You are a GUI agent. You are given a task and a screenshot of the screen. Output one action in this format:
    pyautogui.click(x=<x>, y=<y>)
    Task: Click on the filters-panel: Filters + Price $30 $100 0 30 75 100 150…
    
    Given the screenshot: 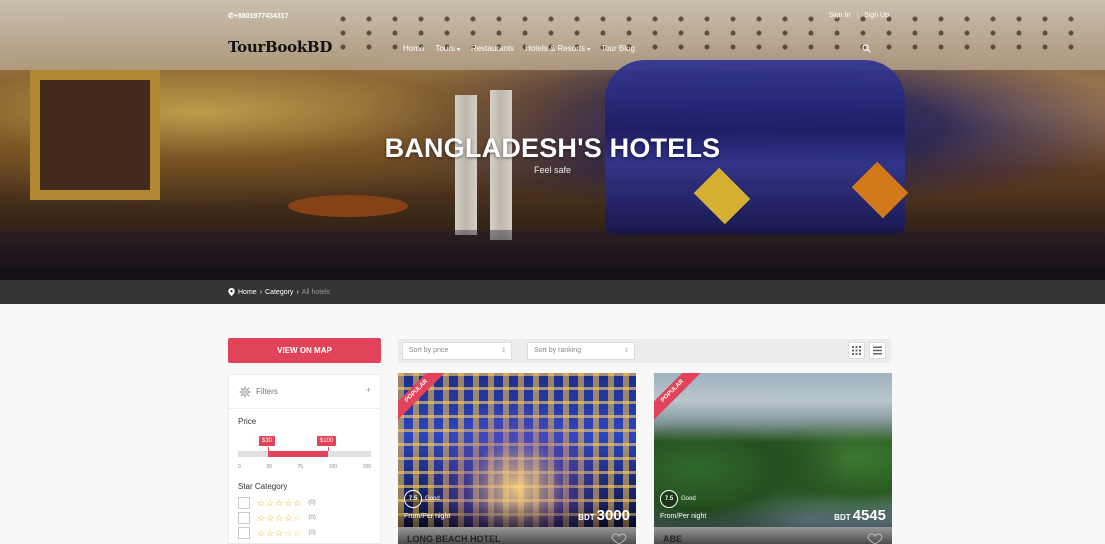 What is the action you would take?
    pyautogui.click(x=304, y=459)
    